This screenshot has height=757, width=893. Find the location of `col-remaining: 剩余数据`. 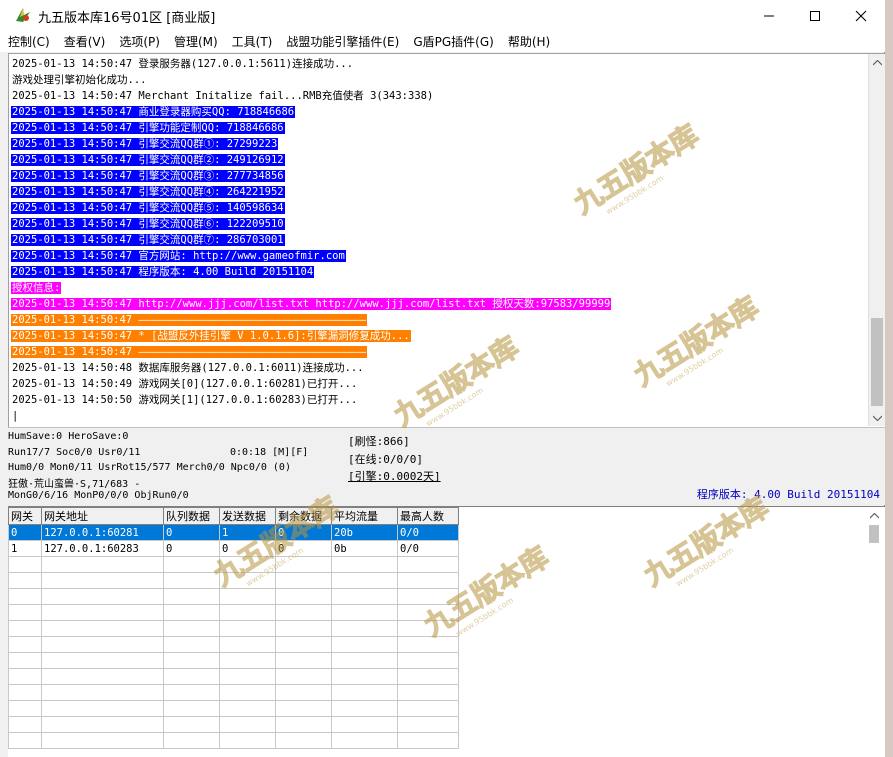

col-remaining: 剩余数据 is located at coordinates (303, 516).